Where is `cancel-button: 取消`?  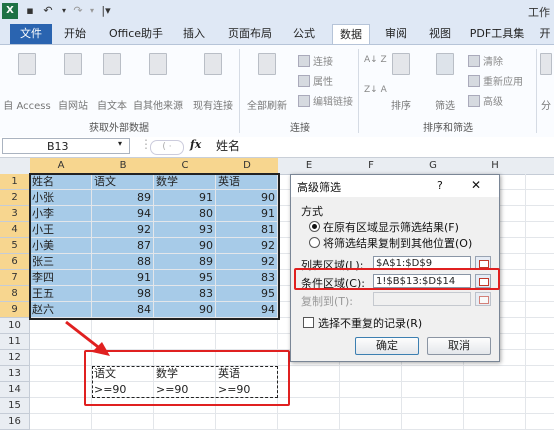
cancel-button: 取消 is located at coordinates (459, 346).